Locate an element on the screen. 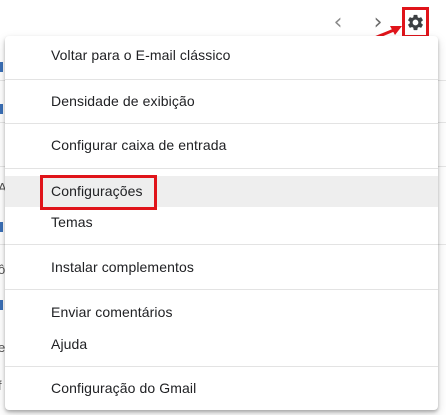 This screenshot has width=446, height=415. background-edge-char: f is located at coordinates (1, 385).